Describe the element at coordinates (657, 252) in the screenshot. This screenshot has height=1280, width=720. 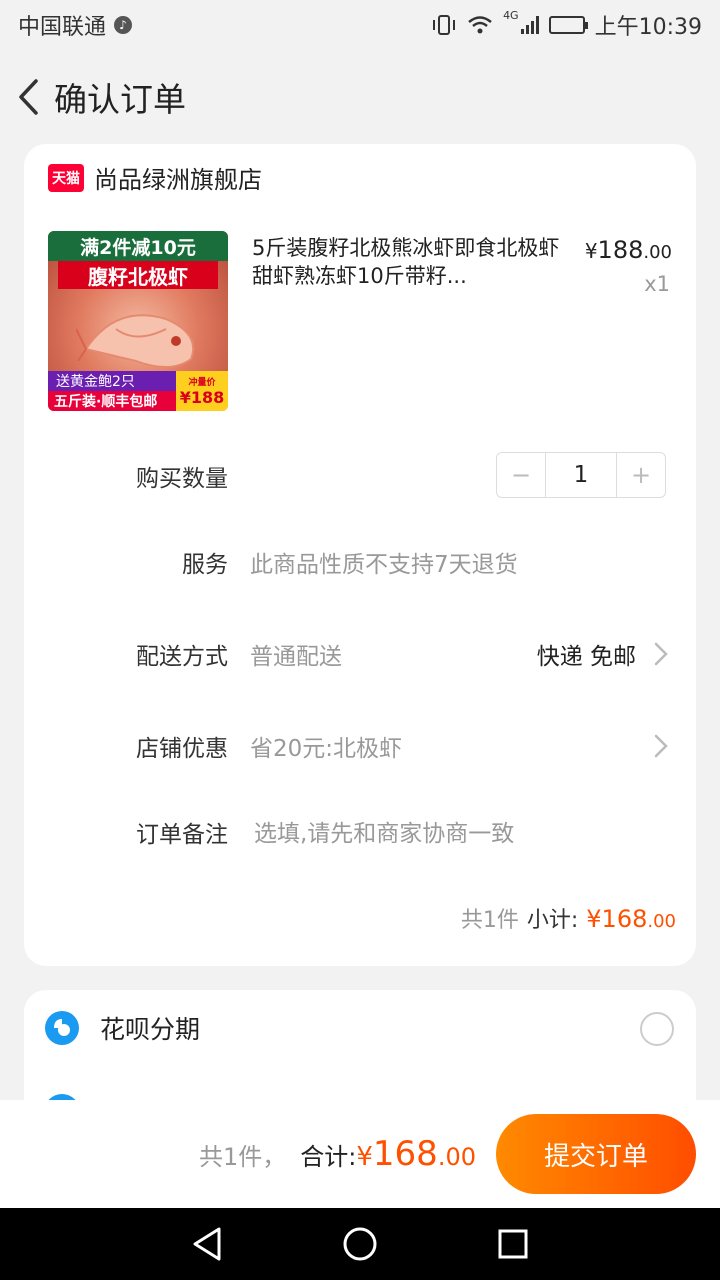
I see `product-price-cents: .00` at that location.